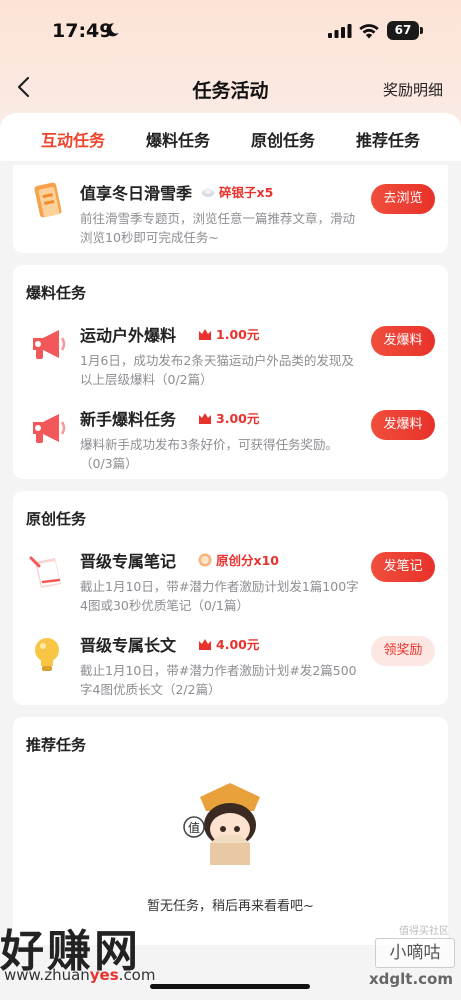 This screenshot has height=1000, width=461. What do you see at coordinates (246, 192) in the screenshot?
I see `task-reward-text: 碎银子x5` at bounding box center [246, 192].